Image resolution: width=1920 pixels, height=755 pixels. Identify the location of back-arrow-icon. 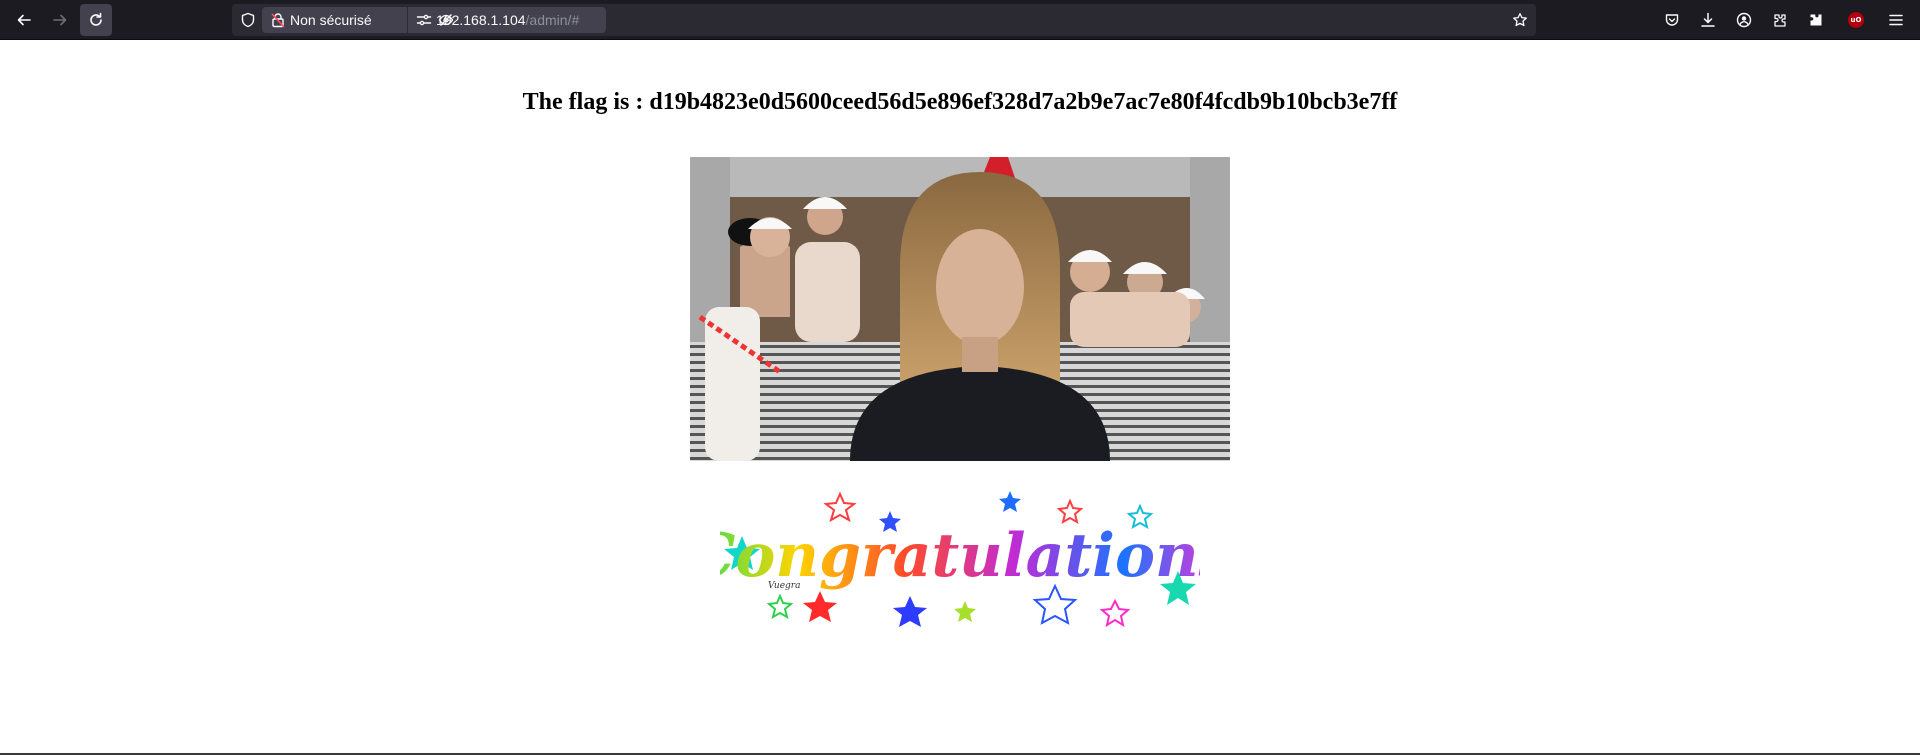
(24, 20).